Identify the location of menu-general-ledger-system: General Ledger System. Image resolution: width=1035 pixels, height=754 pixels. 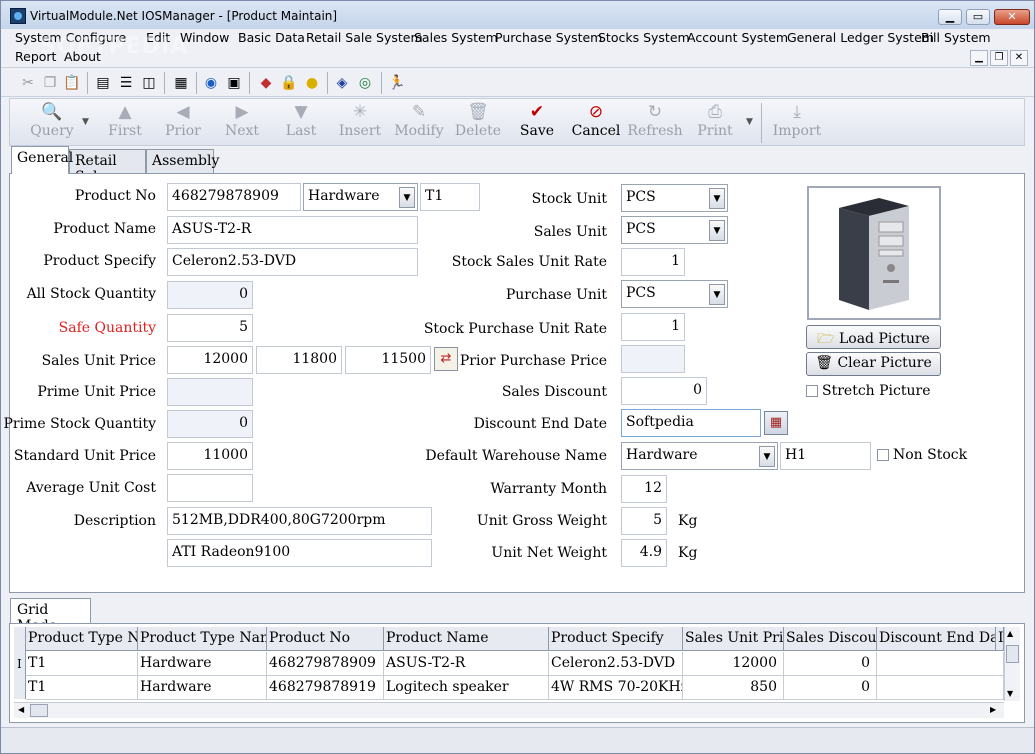
(860, 37).